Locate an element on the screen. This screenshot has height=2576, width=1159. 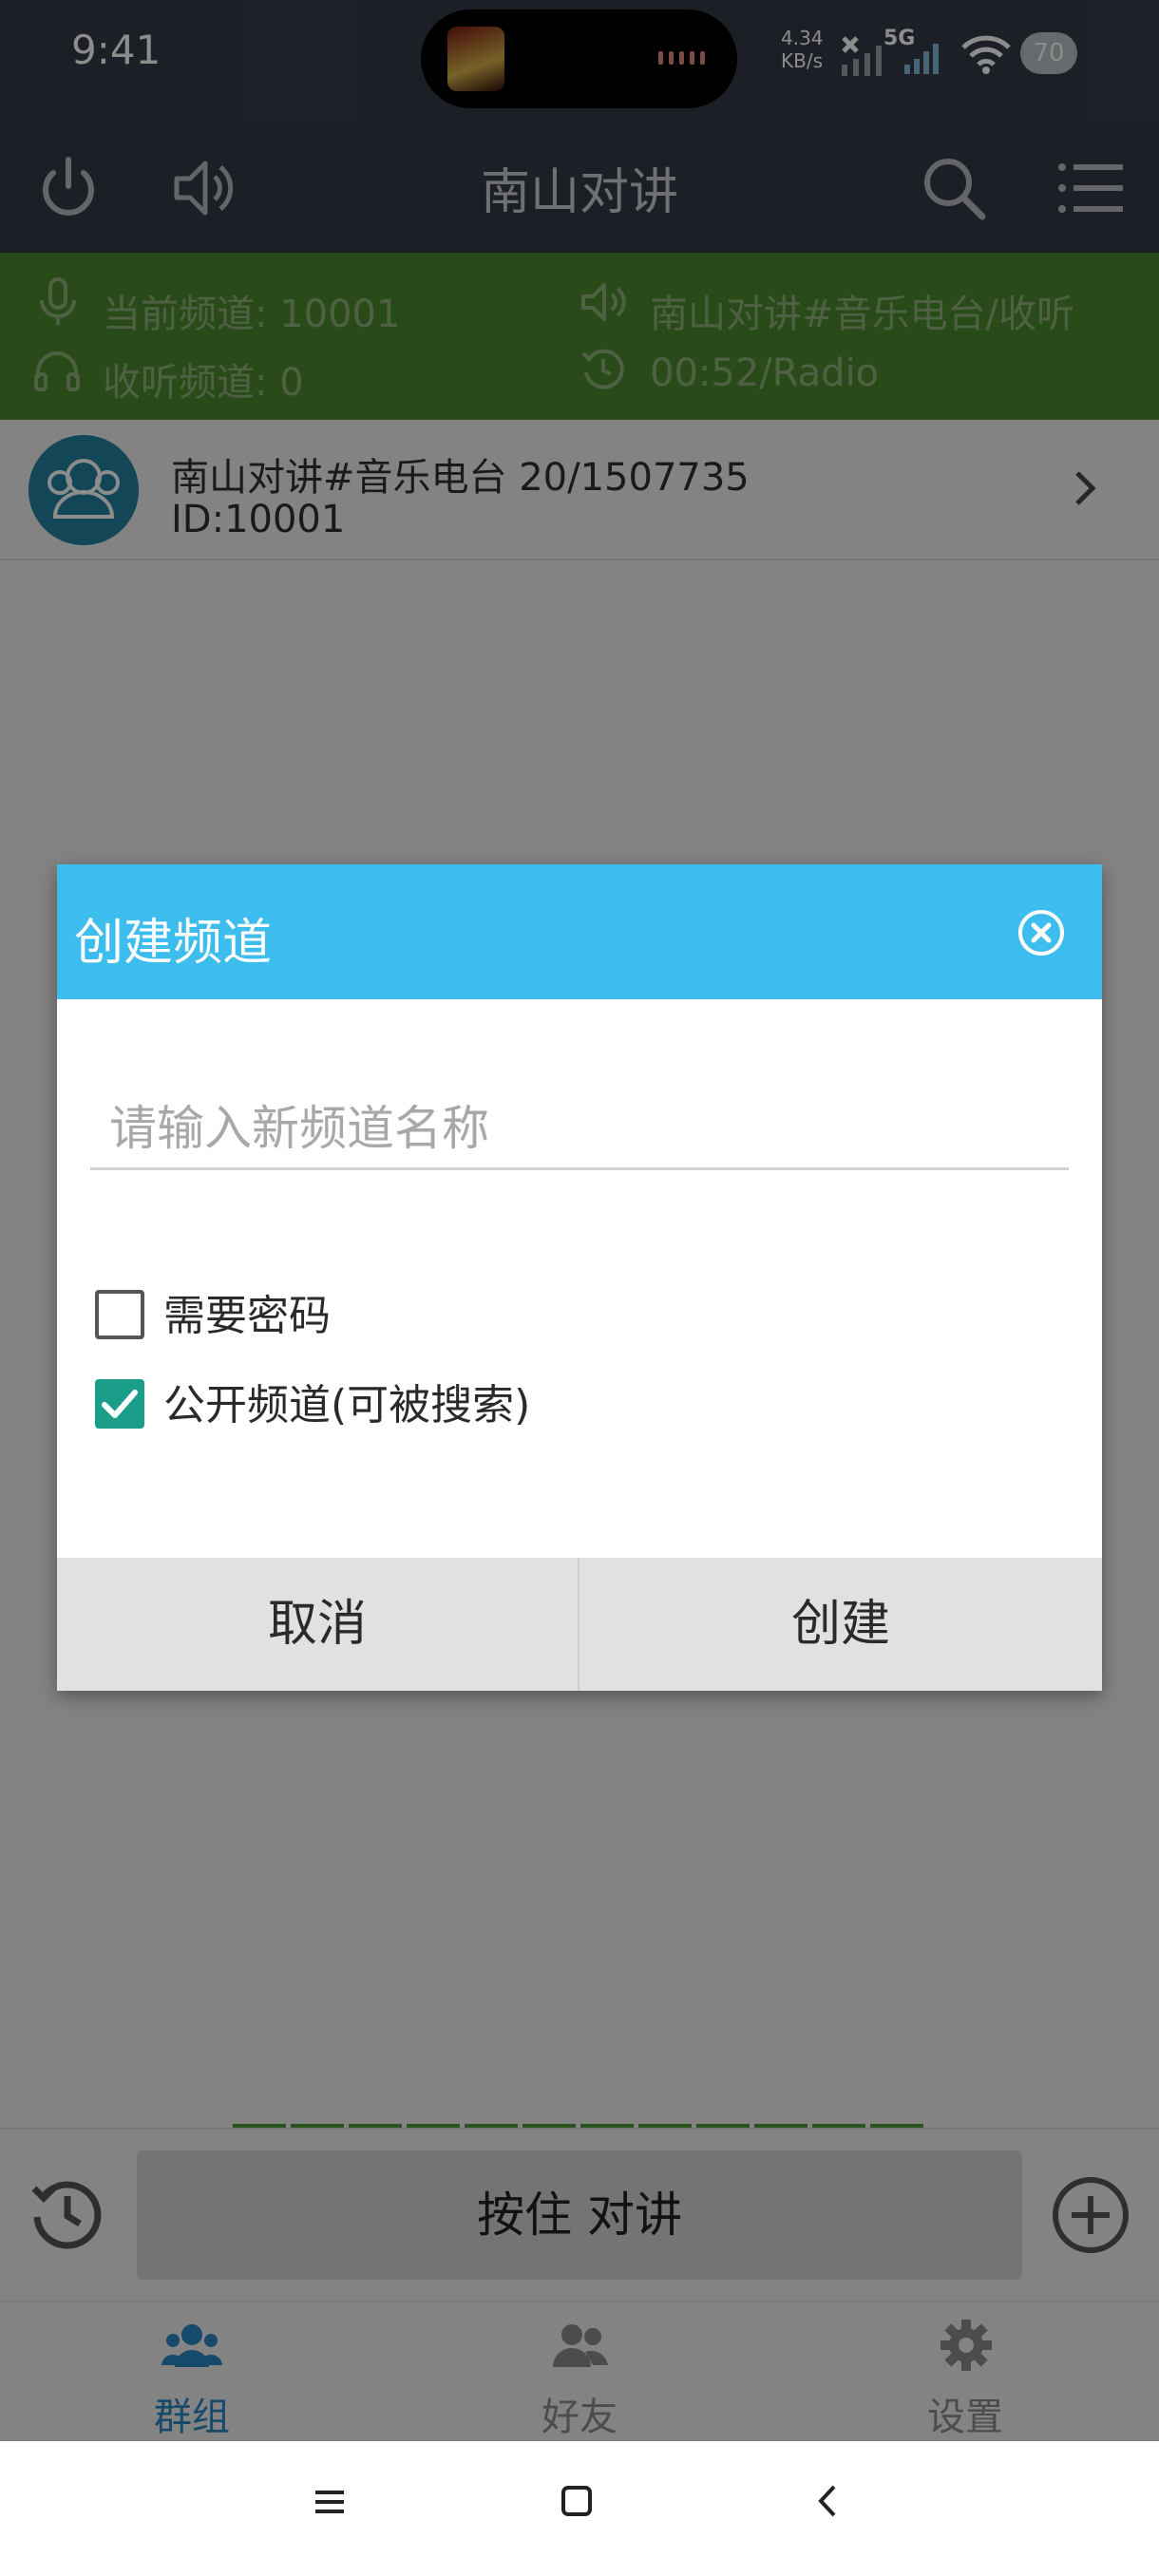
require-password-checkbox is located at coordinates (119, 1314).